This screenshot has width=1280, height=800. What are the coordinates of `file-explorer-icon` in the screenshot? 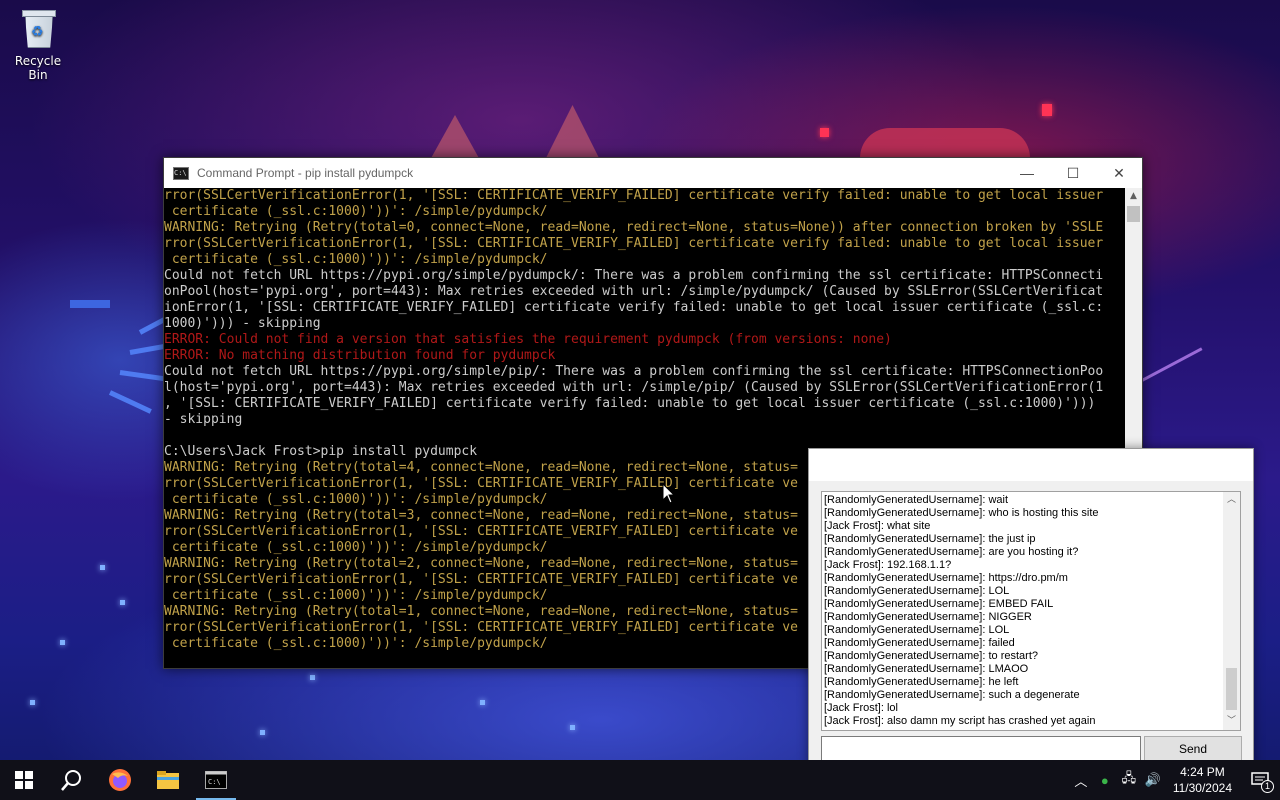 It's located at (168, 780).